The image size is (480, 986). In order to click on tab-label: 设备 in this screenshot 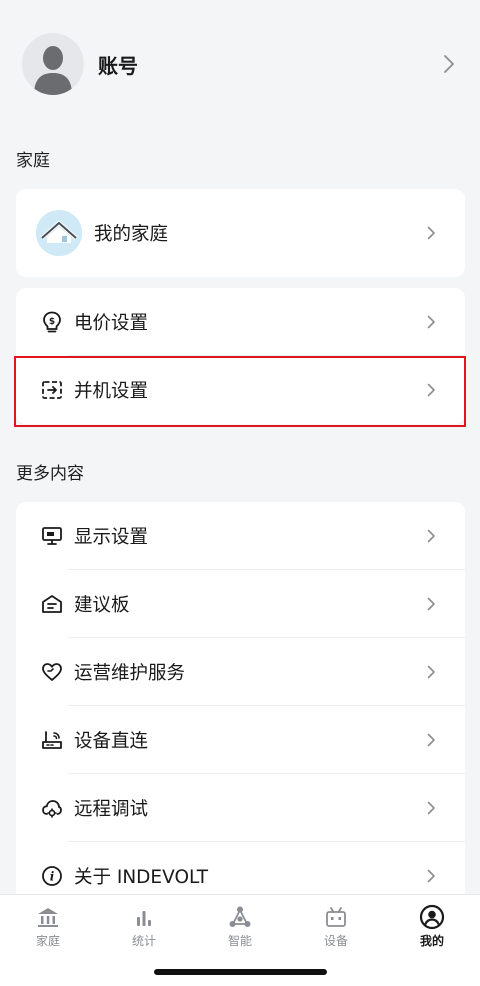, I will do `click(335, 941)`.